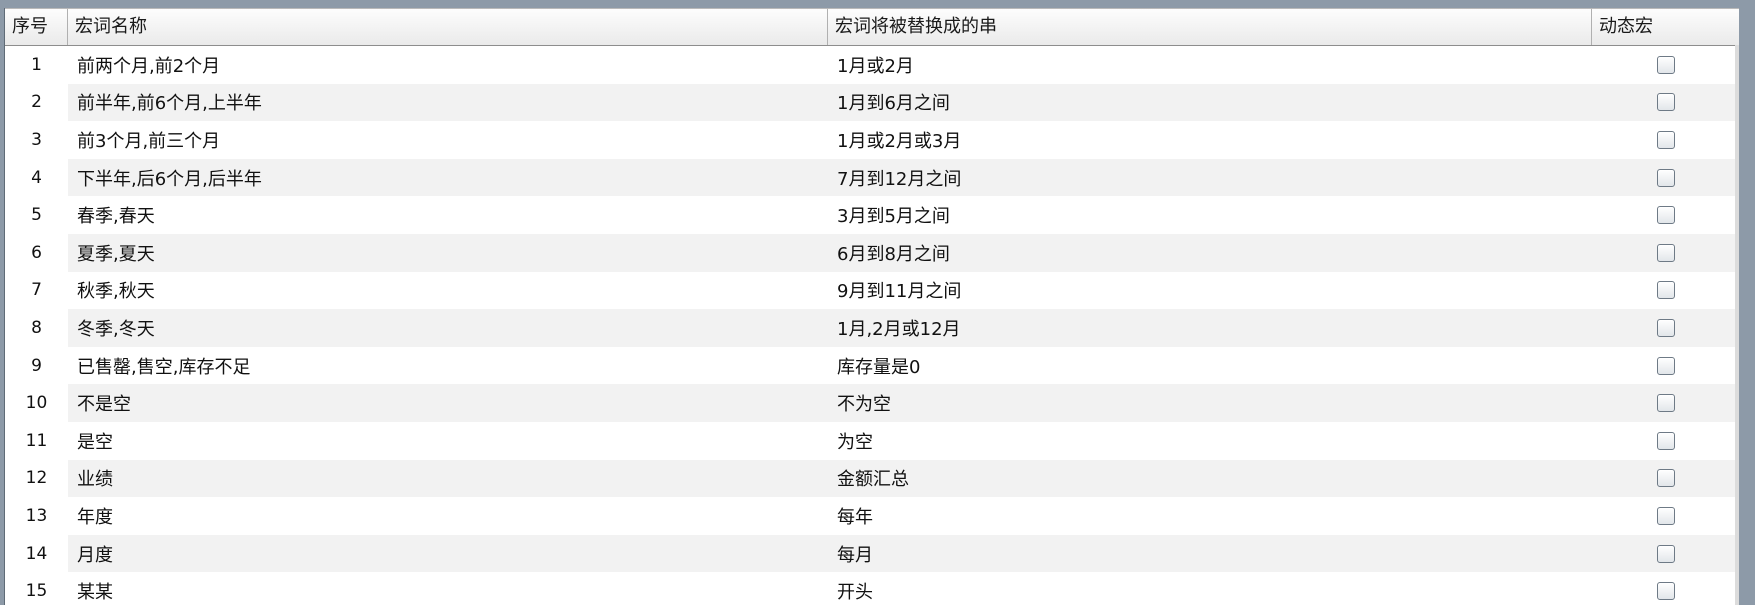  What do you see at coordinates (1210, 516) in the screenshot?
I see `macro-replacement-cell: 每年` at bounding box center [1210, 516].